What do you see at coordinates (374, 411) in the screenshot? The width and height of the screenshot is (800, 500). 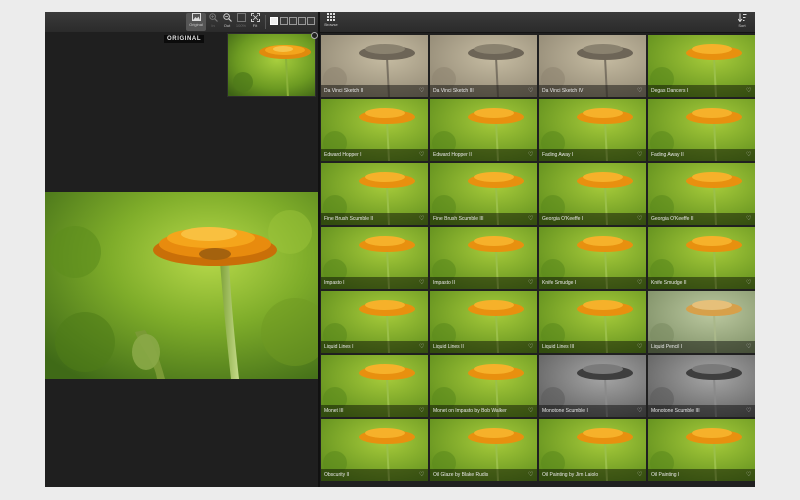 I see `effect-tile-label: Monet III` at bounding box center [374, 411].